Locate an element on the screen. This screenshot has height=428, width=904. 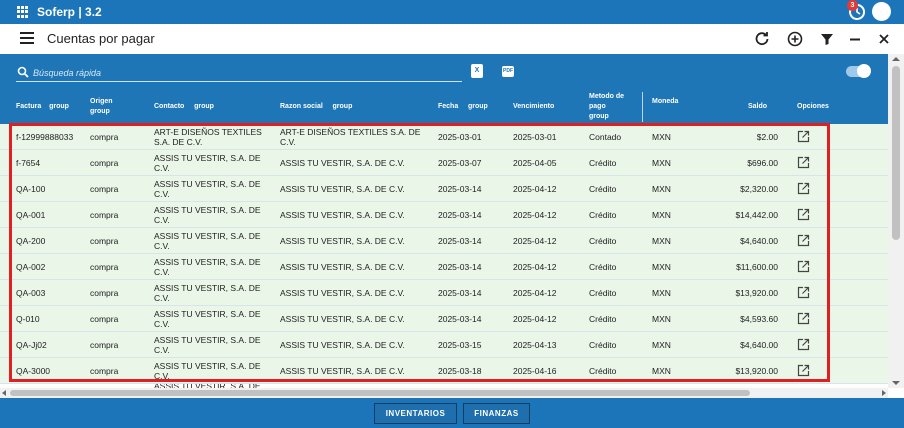
minimize-icon is located at coordinates (855, 39).